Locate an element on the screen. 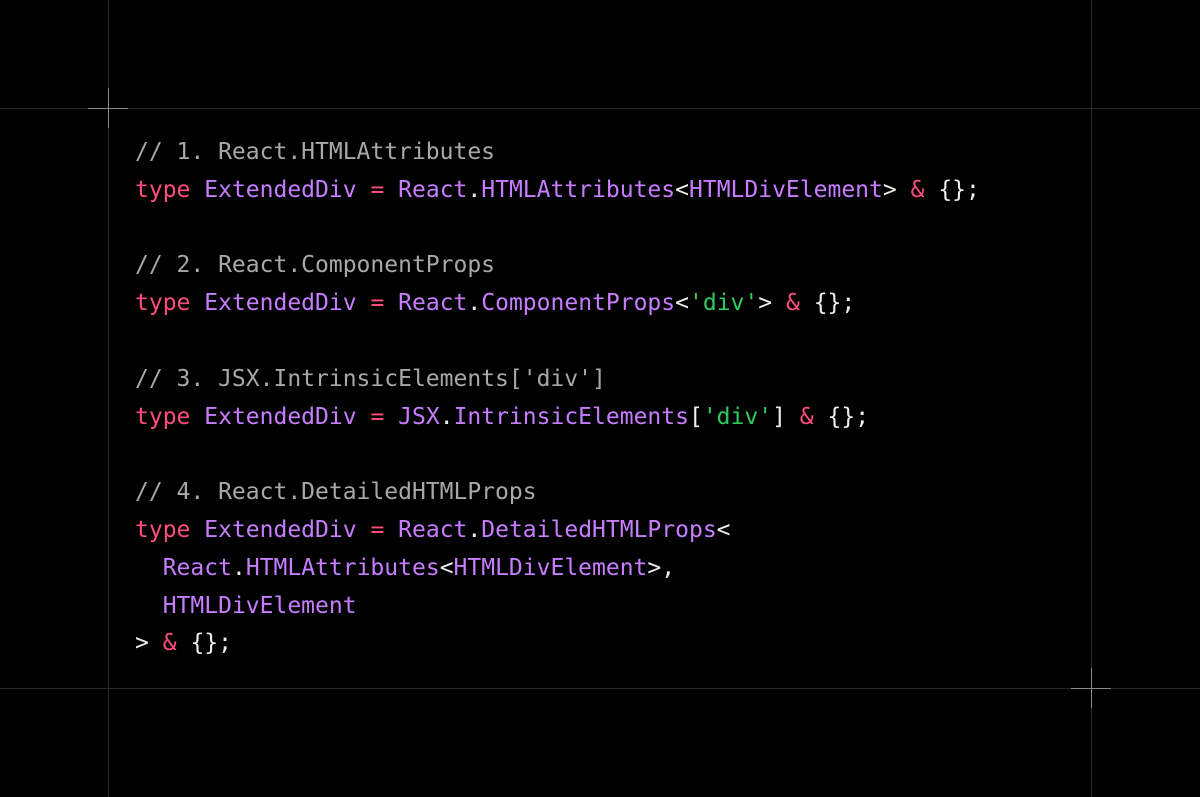 The height and width of the screenshot is (797, 1200). namespace: JSX is located at coordinates (419, 416).